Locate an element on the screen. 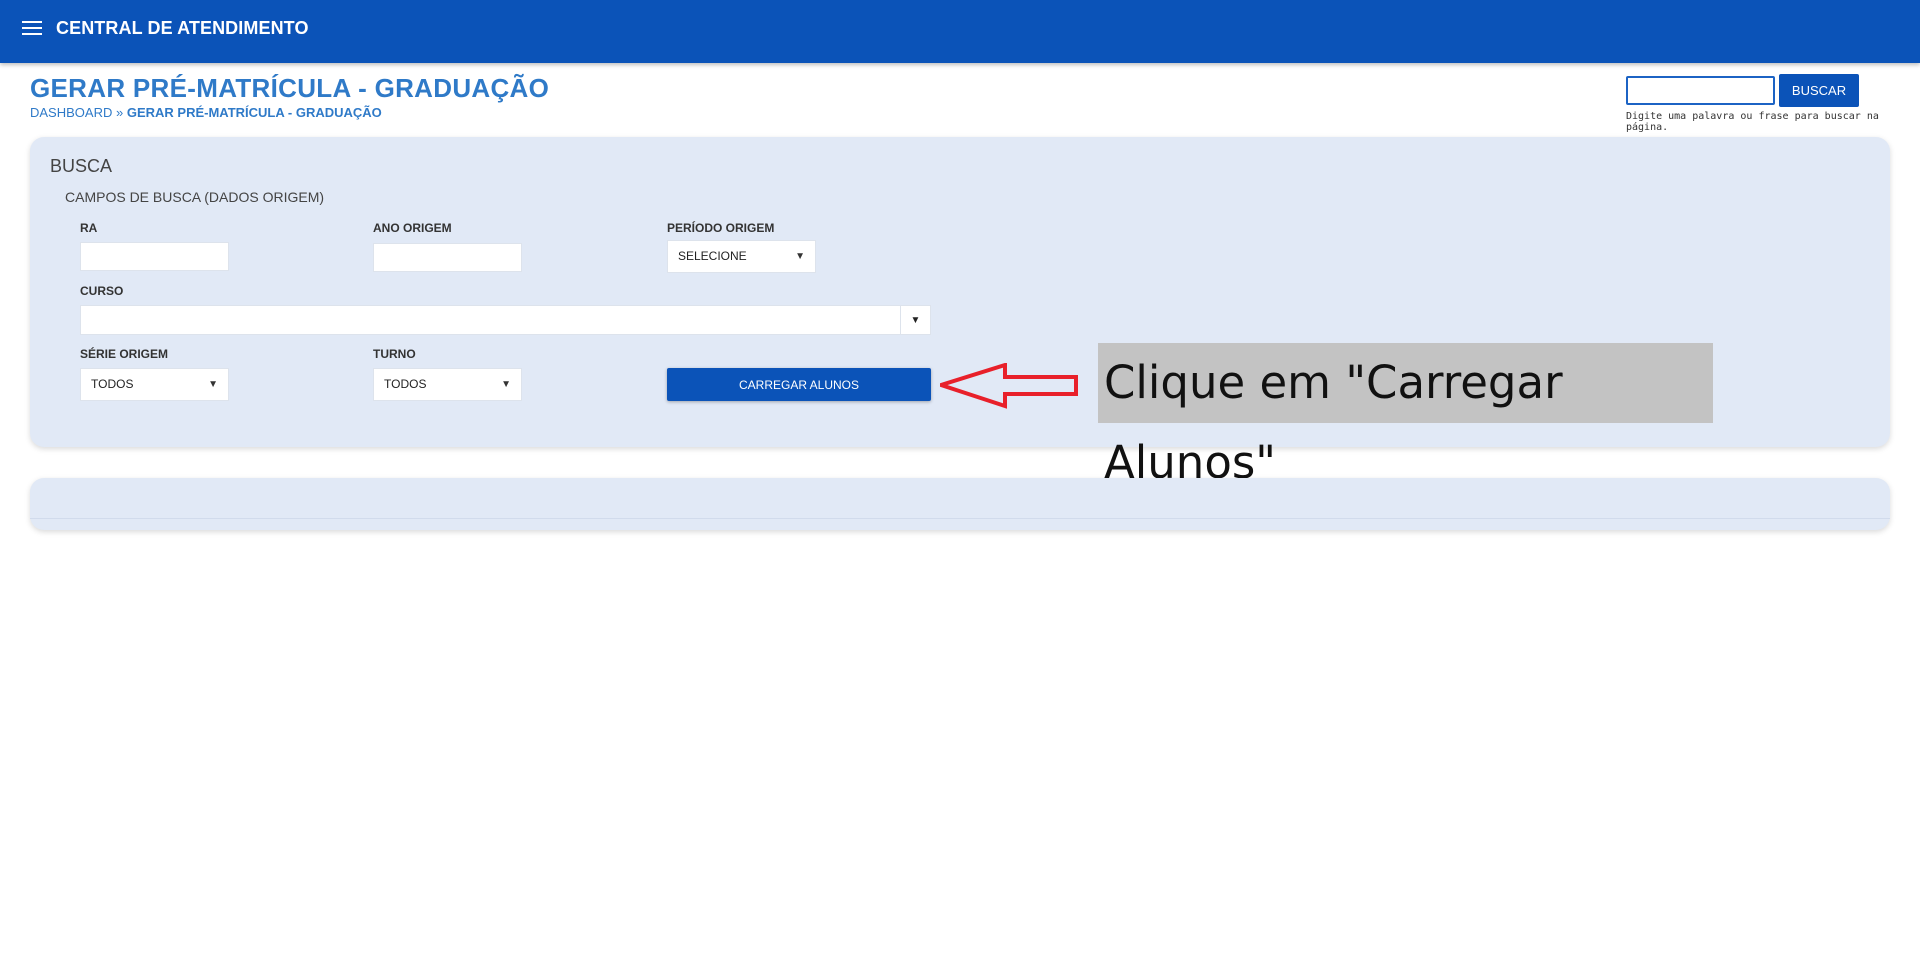 This screenshot has height=963, width=1920. breadcrumb-dashboard-link: DASHBOARD is located at coordinates (71, 112).